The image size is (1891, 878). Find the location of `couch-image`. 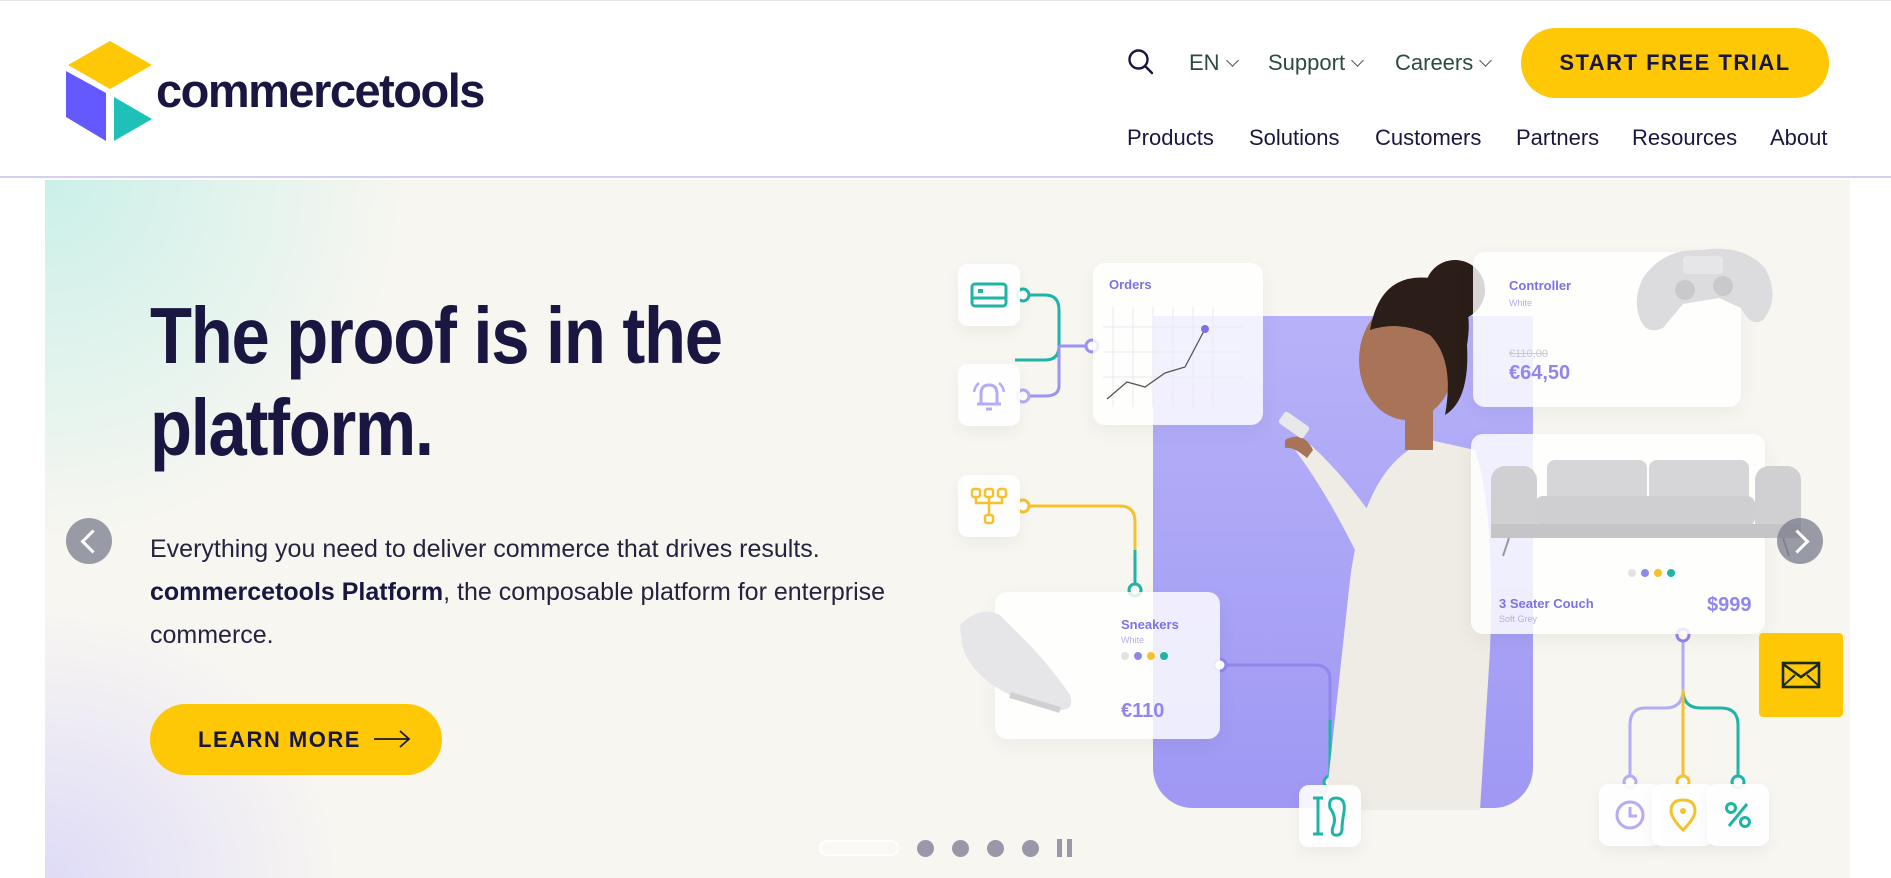

couch-image is located at coordinates (1646, 508).